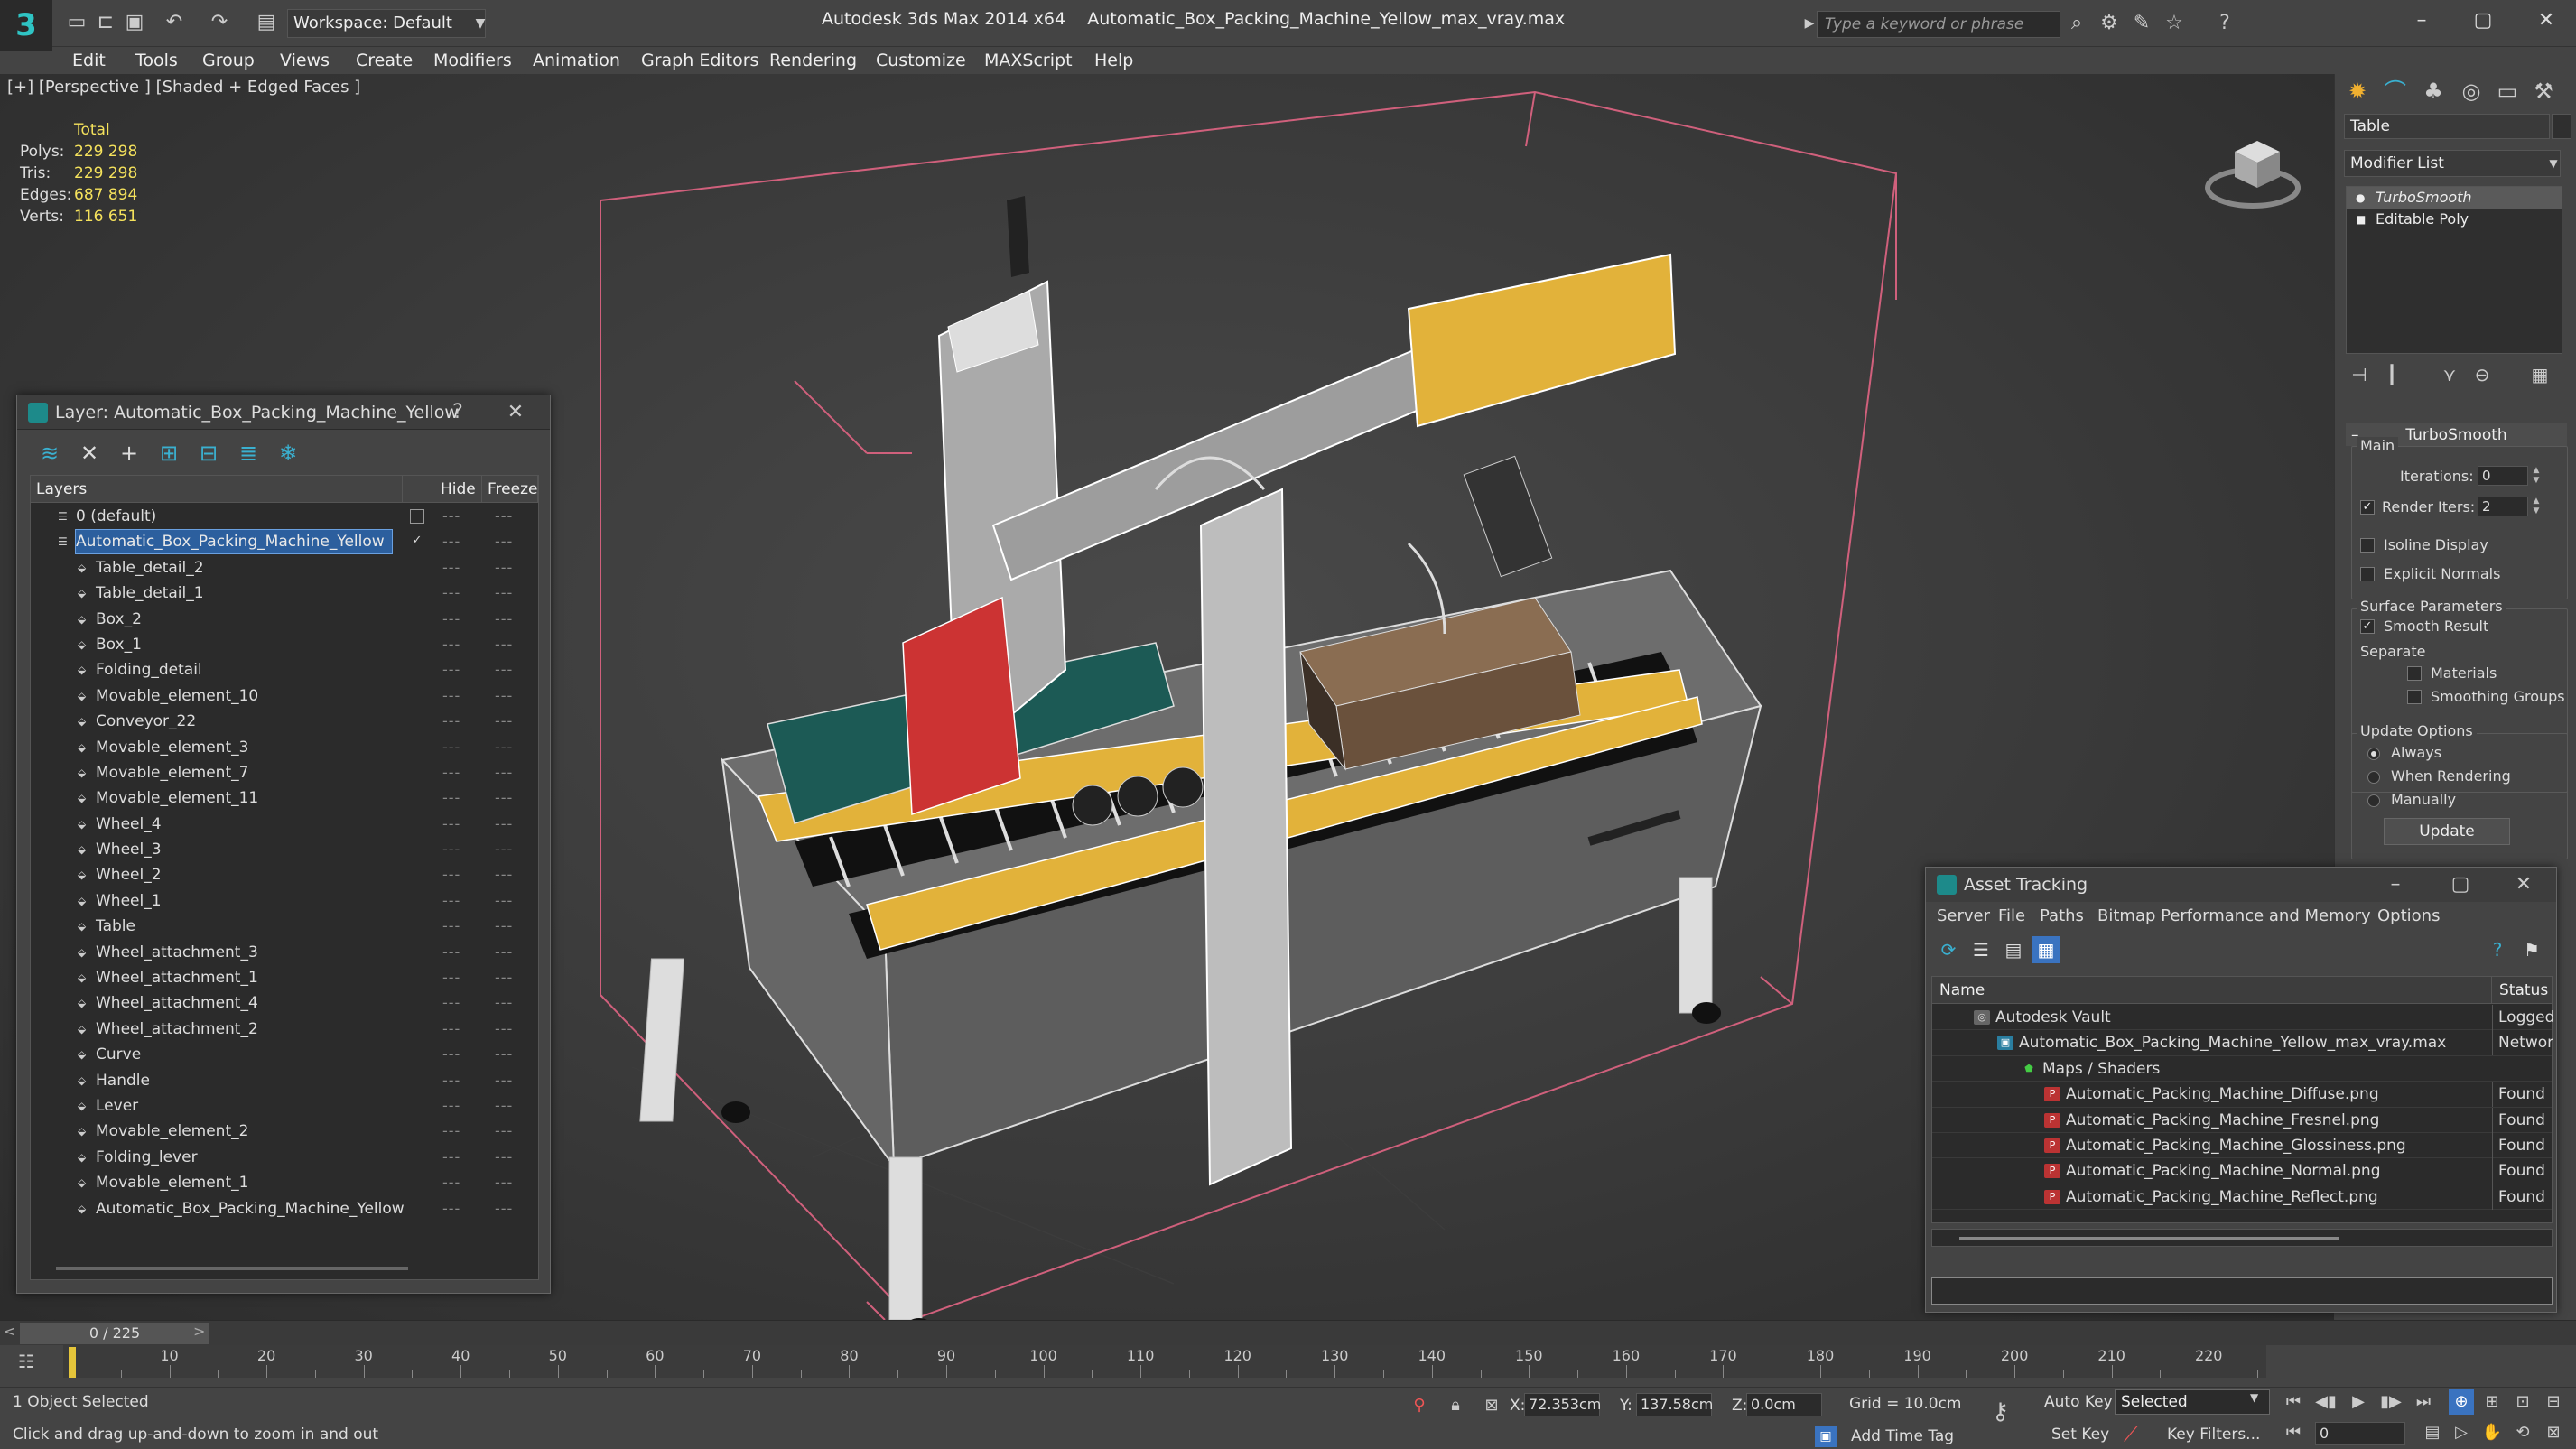  What do you see at coordinates (2553, 1432) in the screenshot?
I see `maximize-viewport-icon: ⊠` at bounding box center [2553, 1432].